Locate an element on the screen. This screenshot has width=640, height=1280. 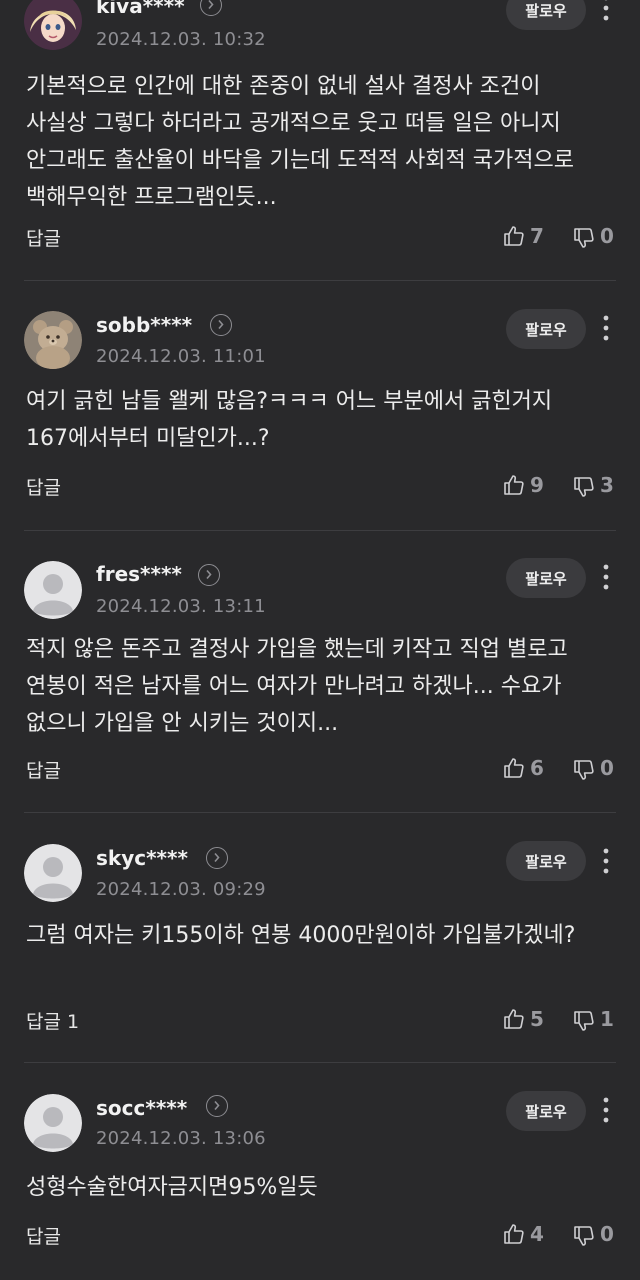
like-count: 9 is located at coordinates (537, 485).